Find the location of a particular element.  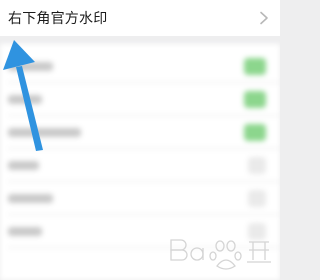

watermark-setting-row: 右下角官方水印 is located at coordinates (140, 18).